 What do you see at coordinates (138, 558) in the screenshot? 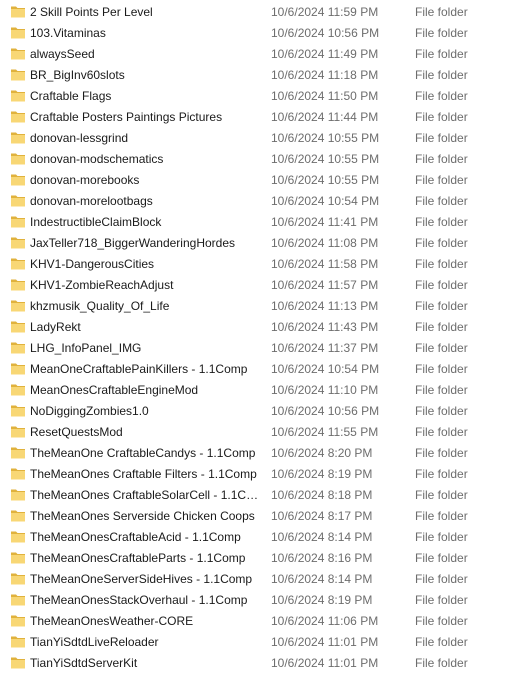
I see `folder-name: TheMeanOnesCraftableParts - 1.1Comp` at bounding box center [138, 558].